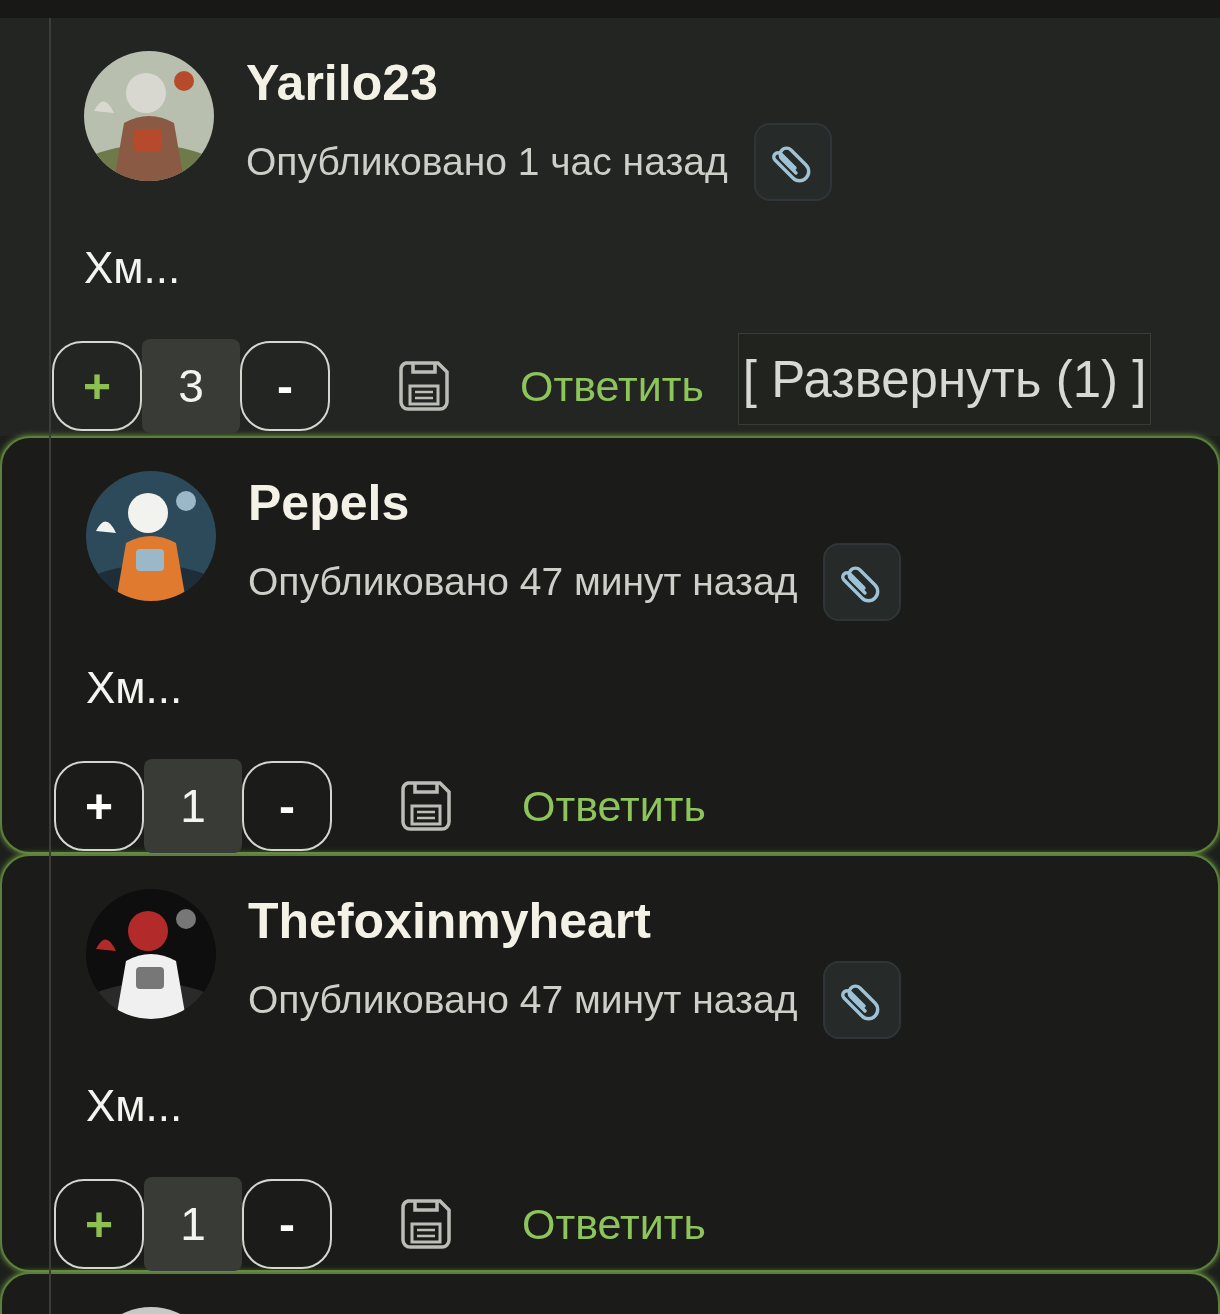 This screenshot has width=1220, height=1314. What do you see at coordinates (191, 386) in the screenshot?
I see `score-count: 3` at bounding box center [191, 386].